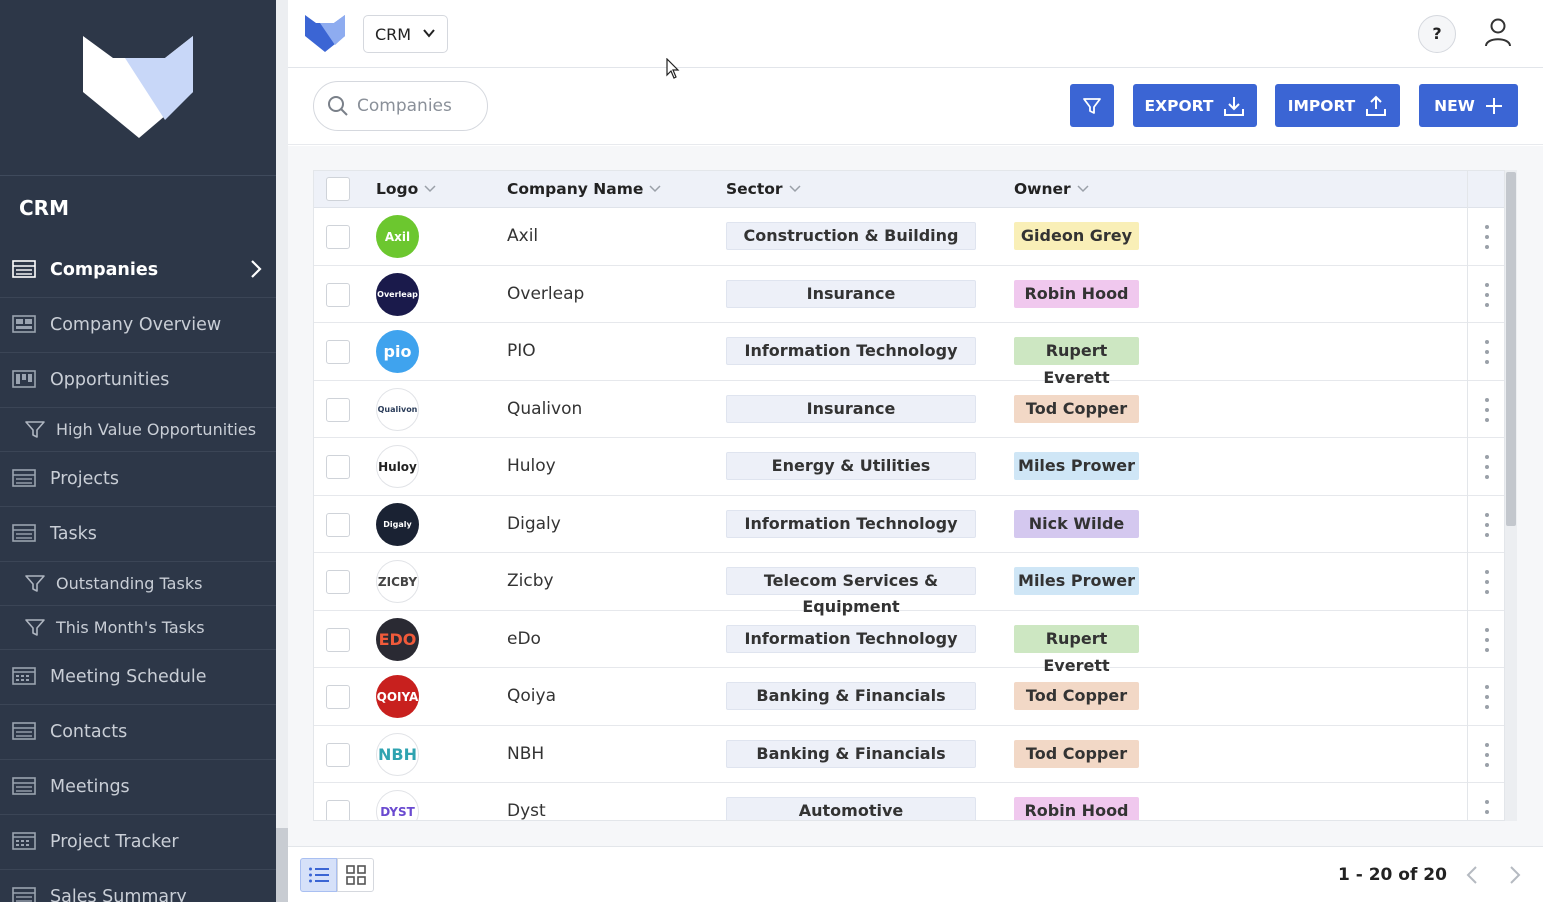  What do you see at coordinates (138, 842) in the screenshot?
I see `sidebar-item-project-tracker: Project Tracker` at bounding box center [138, 842].